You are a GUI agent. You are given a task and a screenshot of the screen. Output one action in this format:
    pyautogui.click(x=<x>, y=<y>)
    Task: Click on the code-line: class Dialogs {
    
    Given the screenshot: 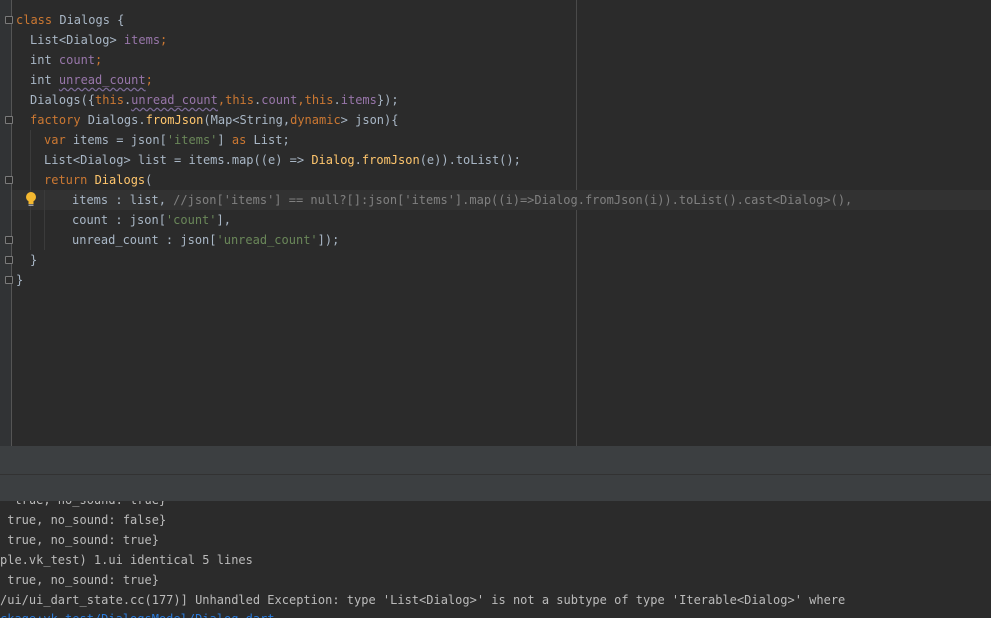 What is the action you would take?
    pyautogui.click(x=70, y=20)
    